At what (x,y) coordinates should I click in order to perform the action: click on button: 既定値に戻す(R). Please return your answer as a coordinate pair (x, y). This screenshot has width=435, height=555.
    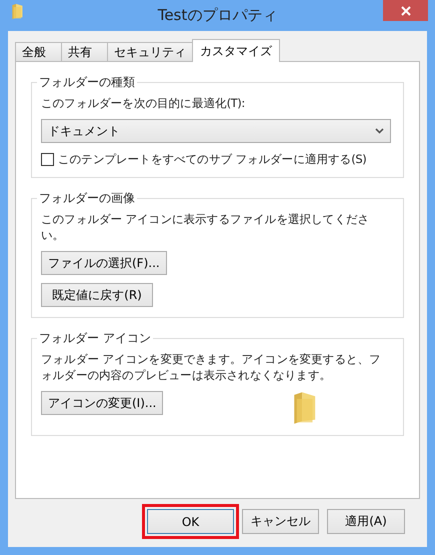
    Looking at the image, I should click on (97, 295).